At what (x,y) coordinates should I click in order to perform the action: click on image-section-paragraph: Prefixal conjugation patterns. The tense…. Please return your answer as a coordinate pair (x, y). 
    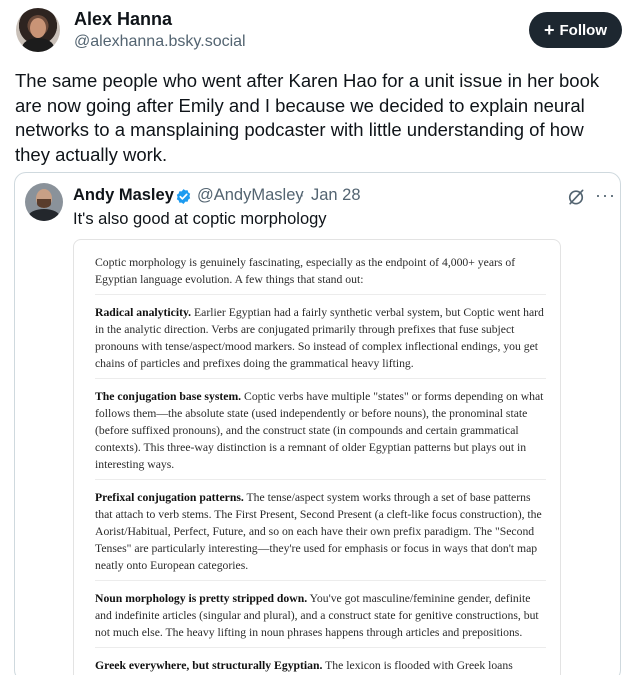
    Looking at the image, I should click on (320, 531).